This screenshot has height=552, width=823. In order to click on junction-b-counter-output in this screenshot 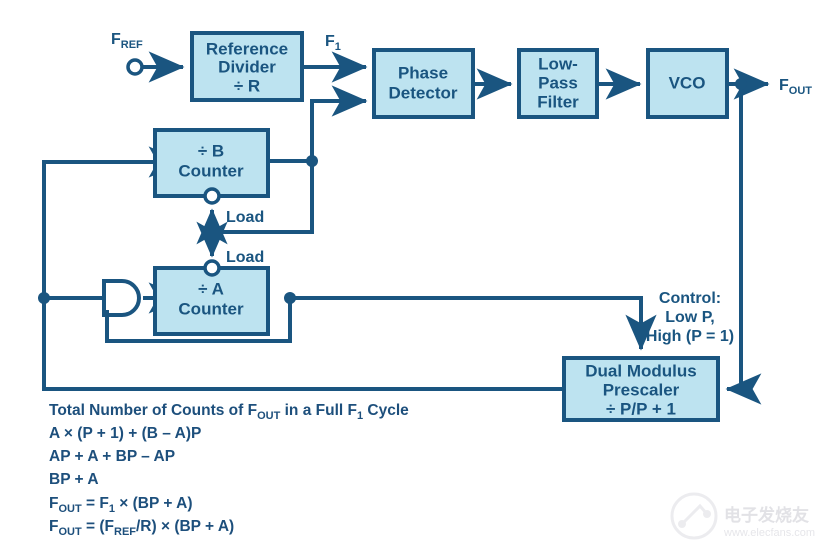, I will do `click(312, 161)`.